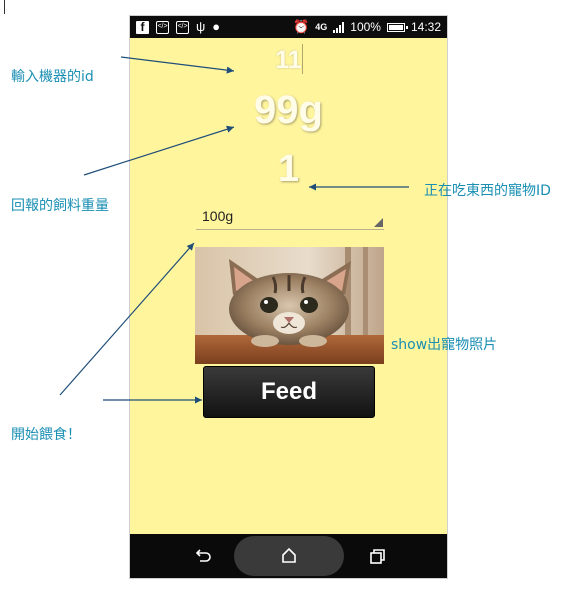 The height and width of the screenshot is (591, 582). I want to click on status-bar-right: ⏰ 4G 100% 14:32, so click(367, 27).